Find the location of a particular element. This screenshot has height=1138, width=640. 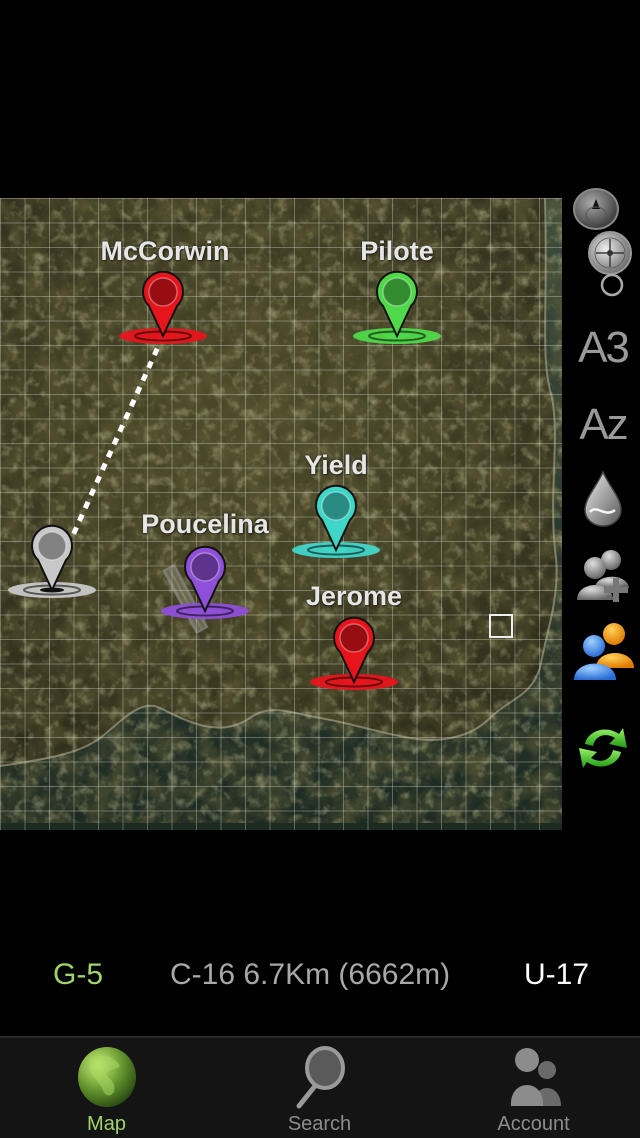

add-user-button is located at coordinates (603, 574).